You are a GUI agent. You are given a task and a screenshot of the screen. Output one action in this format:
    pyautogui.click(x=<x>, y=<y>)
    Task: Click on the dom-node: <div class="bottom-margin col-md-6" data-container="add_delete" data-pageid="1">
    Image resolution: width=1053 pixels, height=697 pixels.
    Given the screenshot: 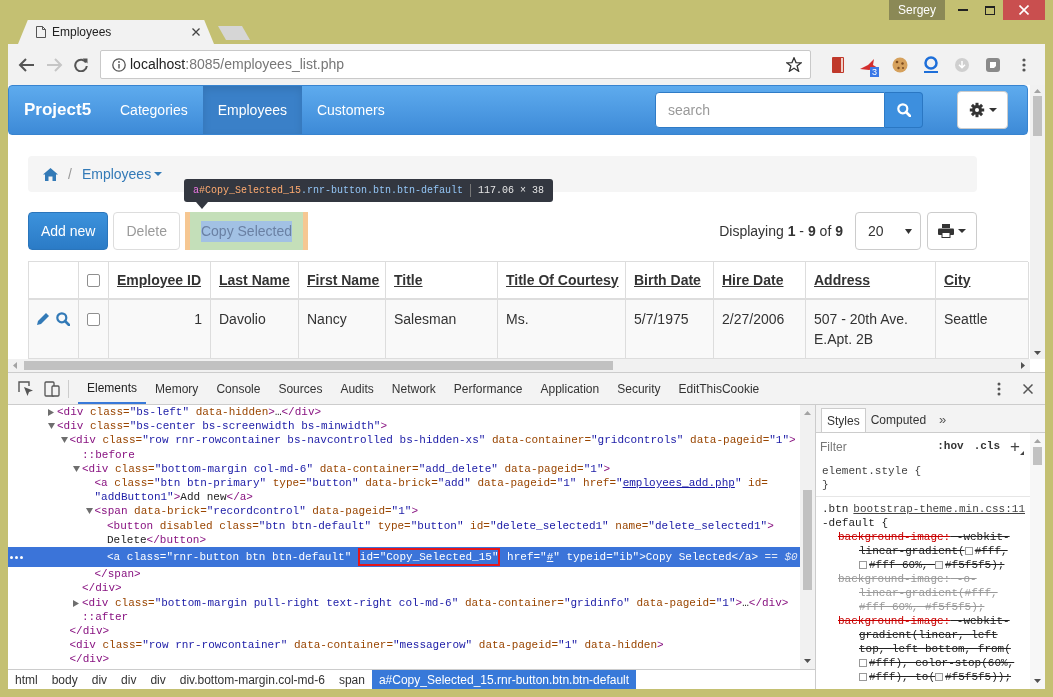 What is the action you would take?
    pyautogui.click(x=346, y=468)
    